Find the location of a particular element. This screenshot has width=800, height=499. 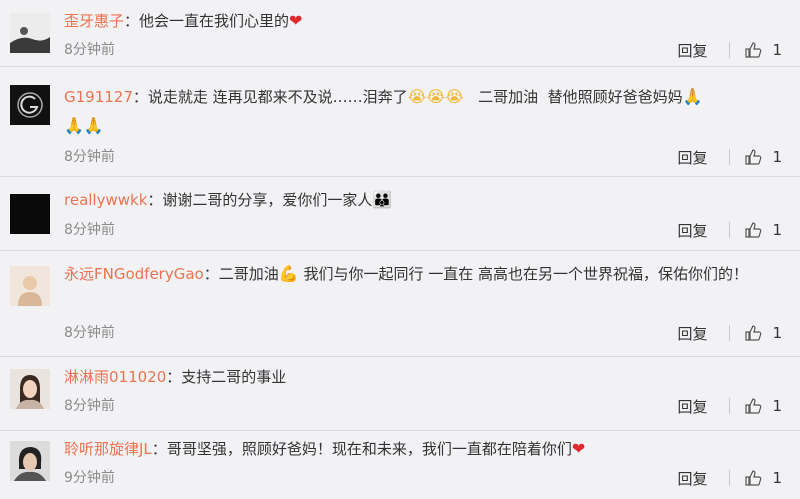

comment-item: 歪牙惠子：他会一直在我们心里的❤ 8分钟前 回复 1 is located at coordinates (400, 33).